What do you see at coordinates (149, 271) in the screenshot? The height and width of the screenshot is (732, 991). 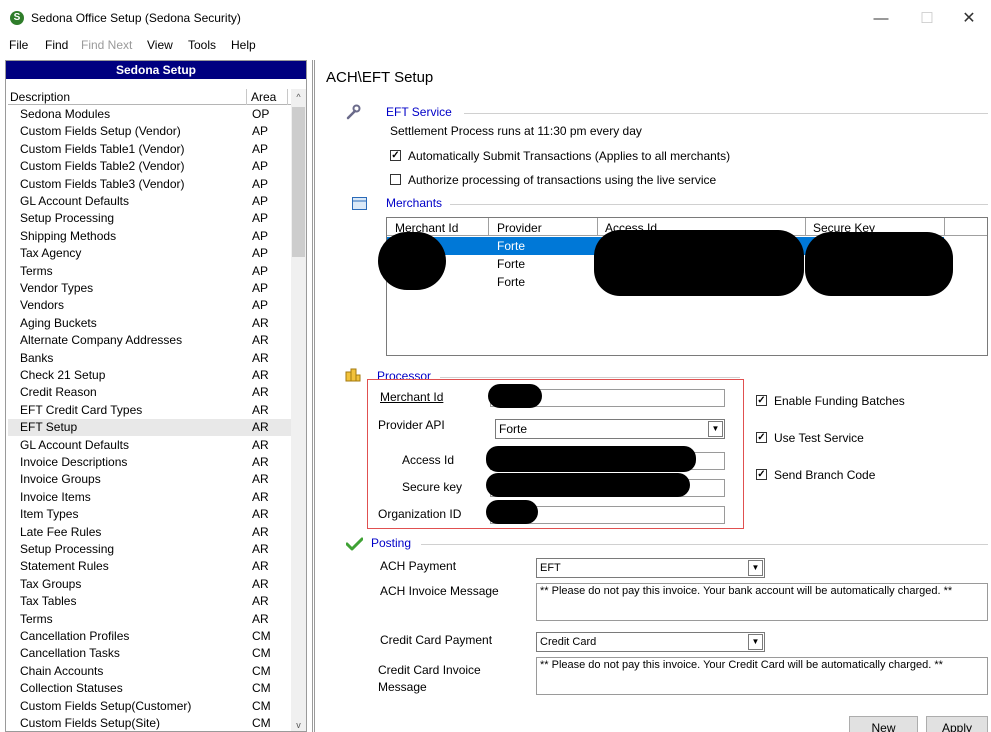 I see `list-item: Terms AP` at bounding box center [149, 271].